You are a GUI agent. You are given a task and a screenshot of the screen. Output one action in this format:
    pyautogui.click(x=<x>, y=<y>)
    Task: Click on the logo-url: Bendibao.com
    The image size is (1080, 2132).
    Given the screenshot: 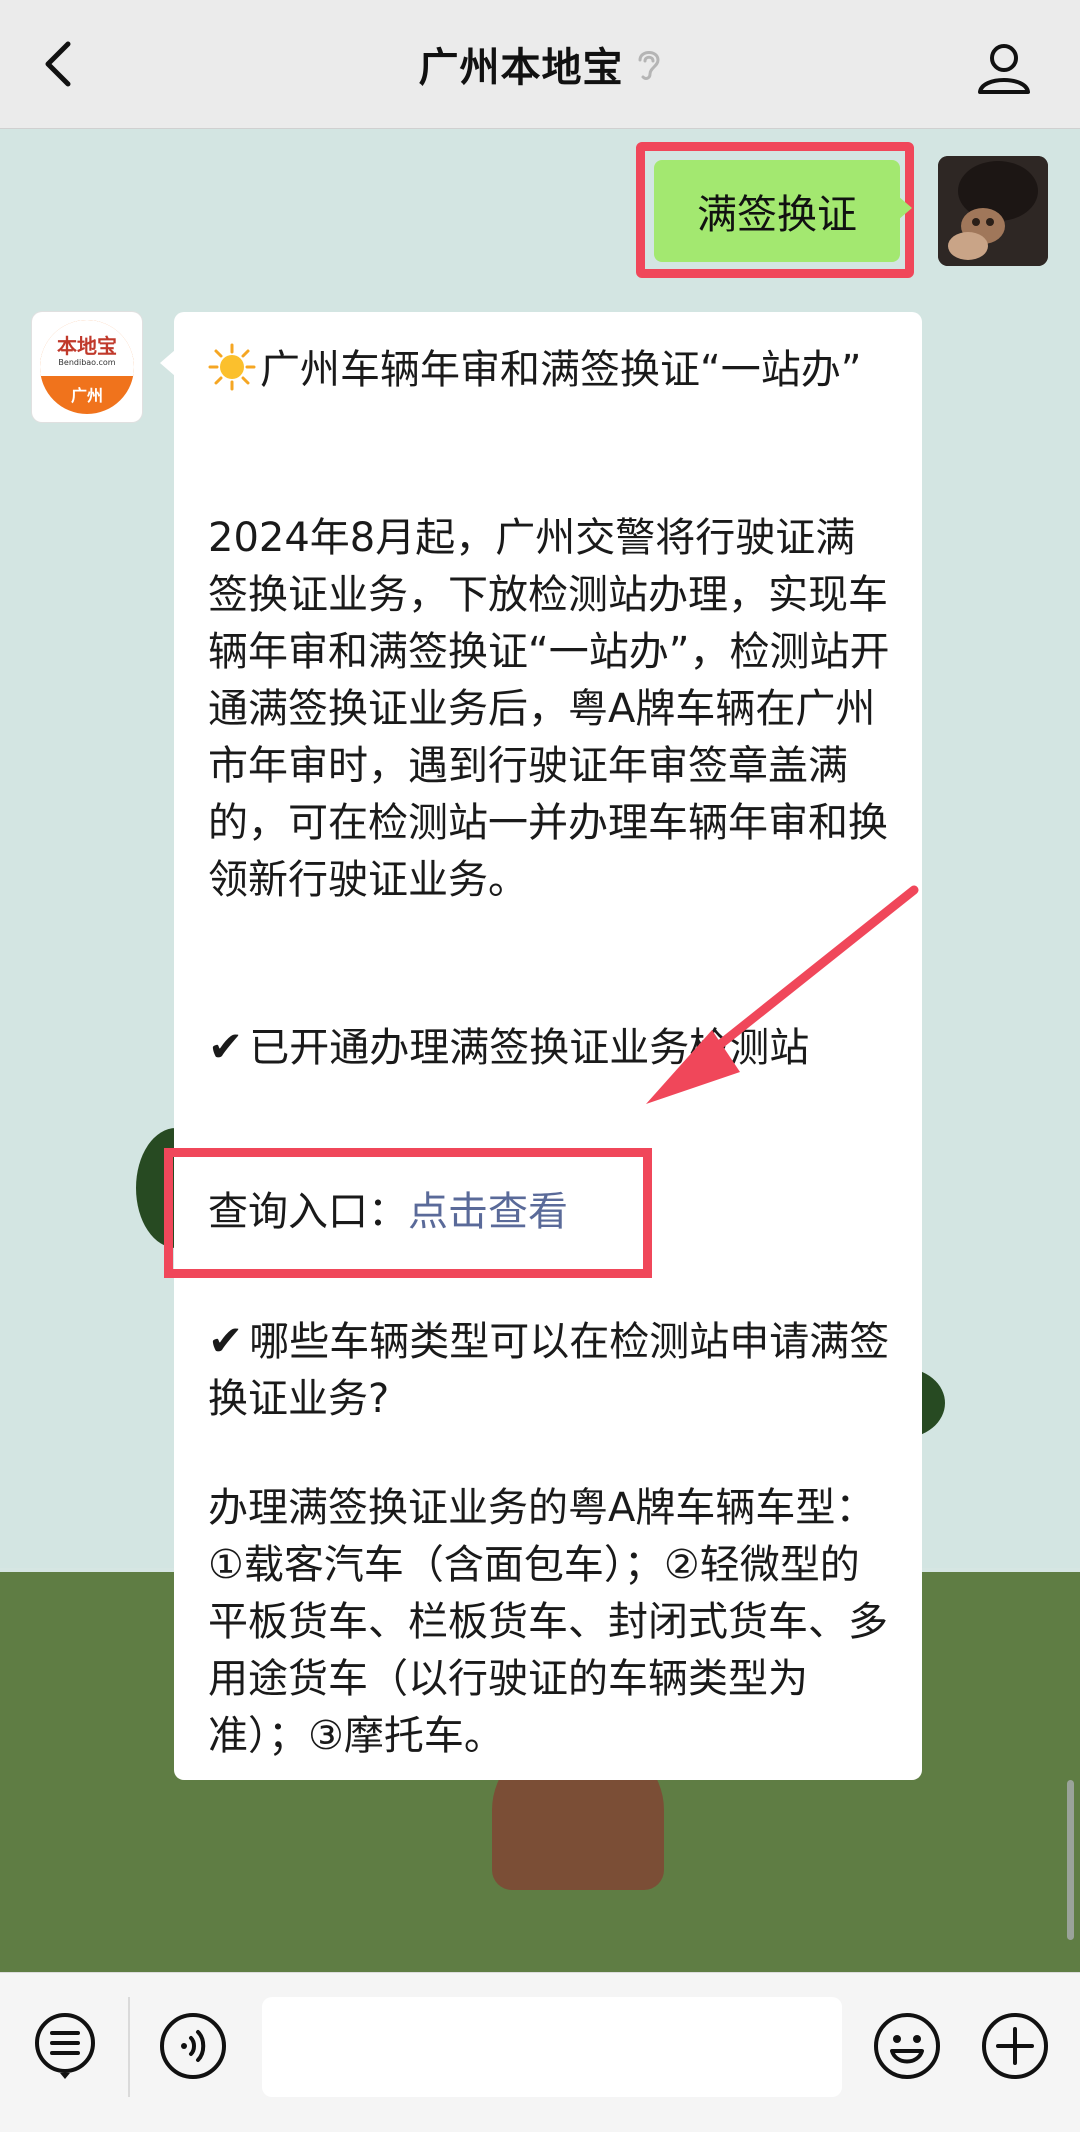 What is the action you would take?
    pyautogui.click(x=87, y=362)
    